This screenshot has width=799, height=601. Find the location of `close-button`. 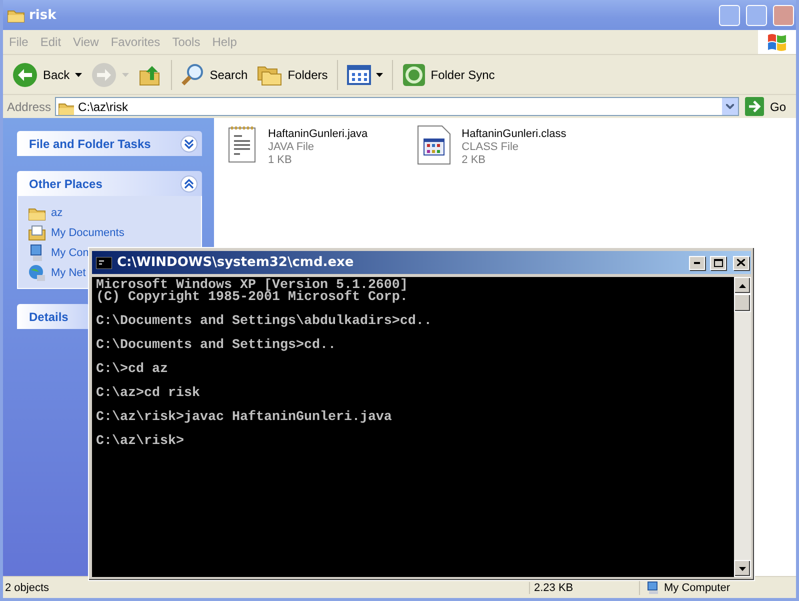

close-button is located at coordinates (741, 263).